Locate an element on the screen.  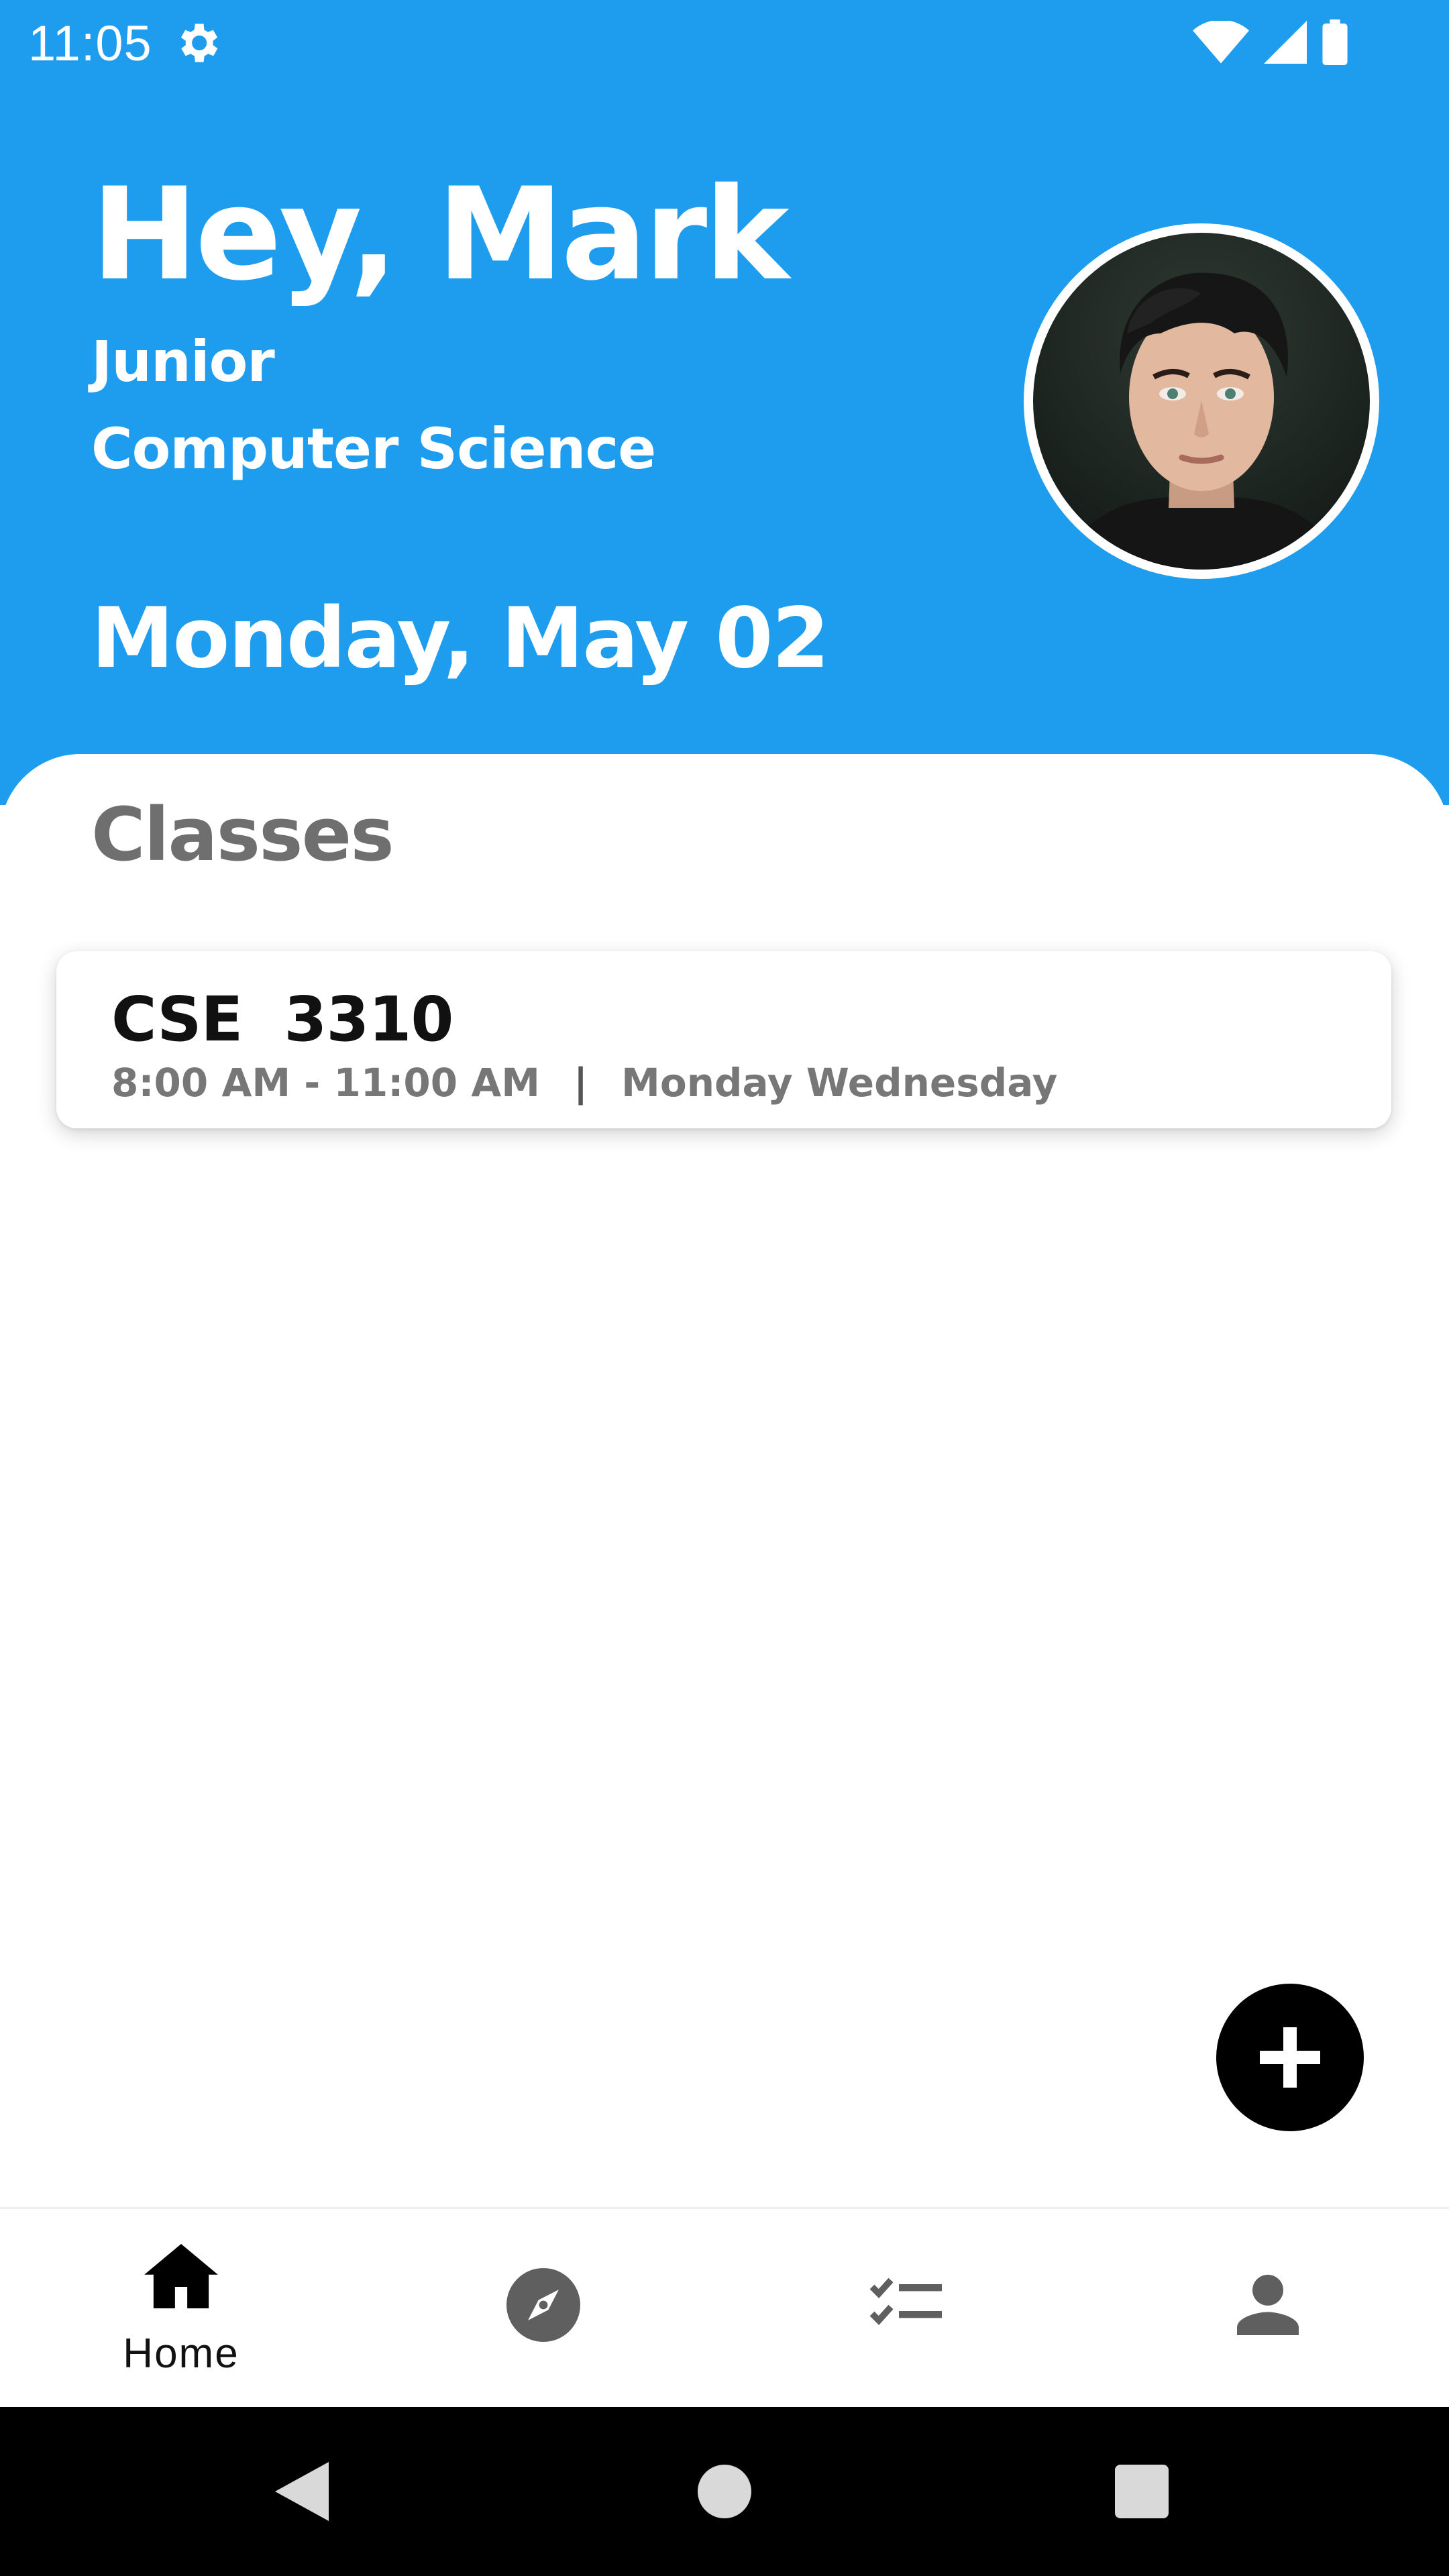
nav-item-profile is located at coordinates (1268, 2309).